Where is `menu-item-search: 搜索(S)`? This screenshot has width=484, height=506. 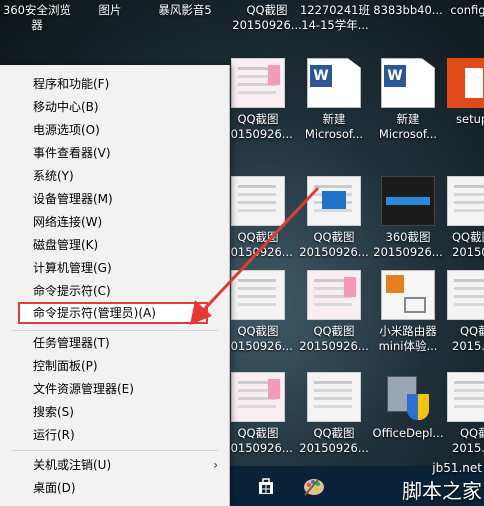
menu-item-search: 搜索(S) is located at coordinates (115, 412).